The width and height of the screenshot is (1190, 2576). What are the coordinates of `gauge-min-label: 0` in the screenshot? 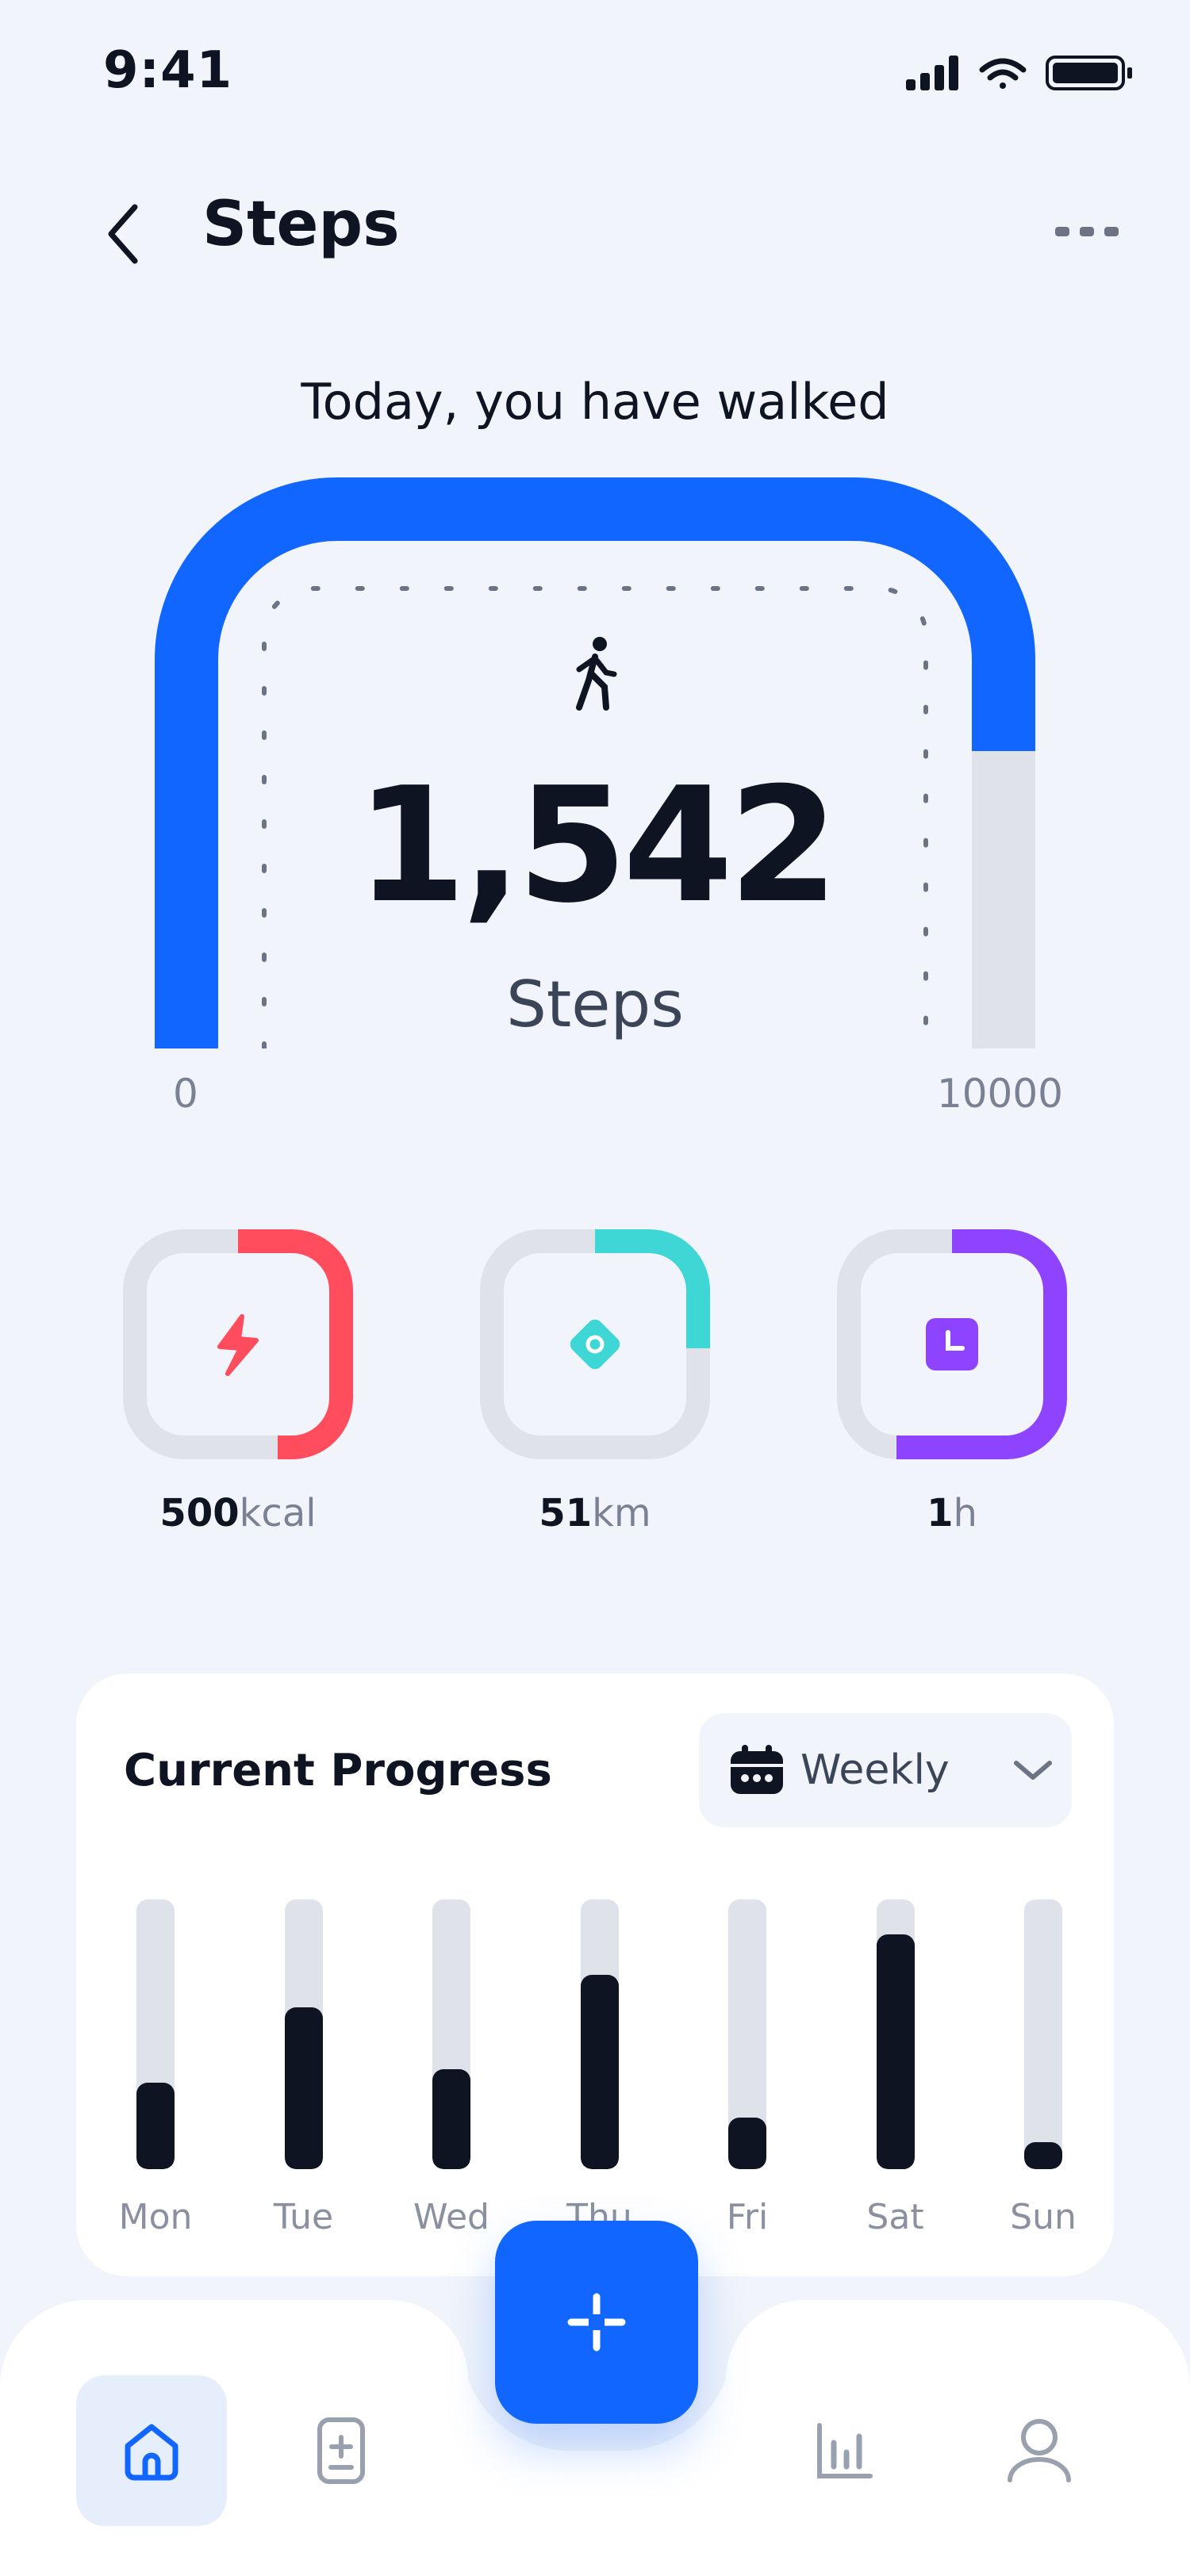 It's located at (185, 1094).